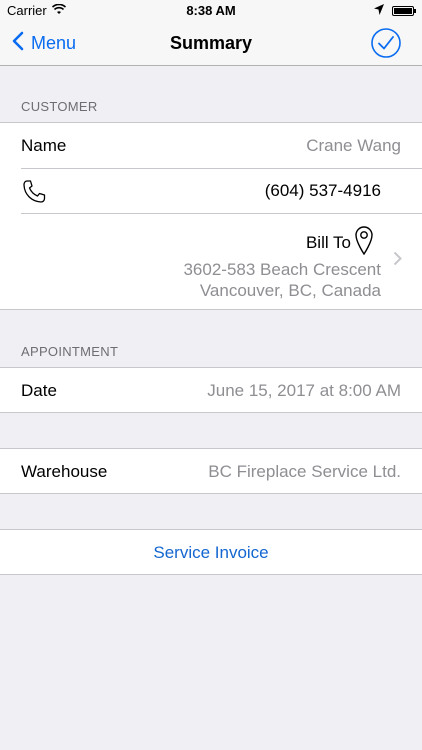 The image size is (422, 750). I want to click on map-pin-icon, so click(364, 242).